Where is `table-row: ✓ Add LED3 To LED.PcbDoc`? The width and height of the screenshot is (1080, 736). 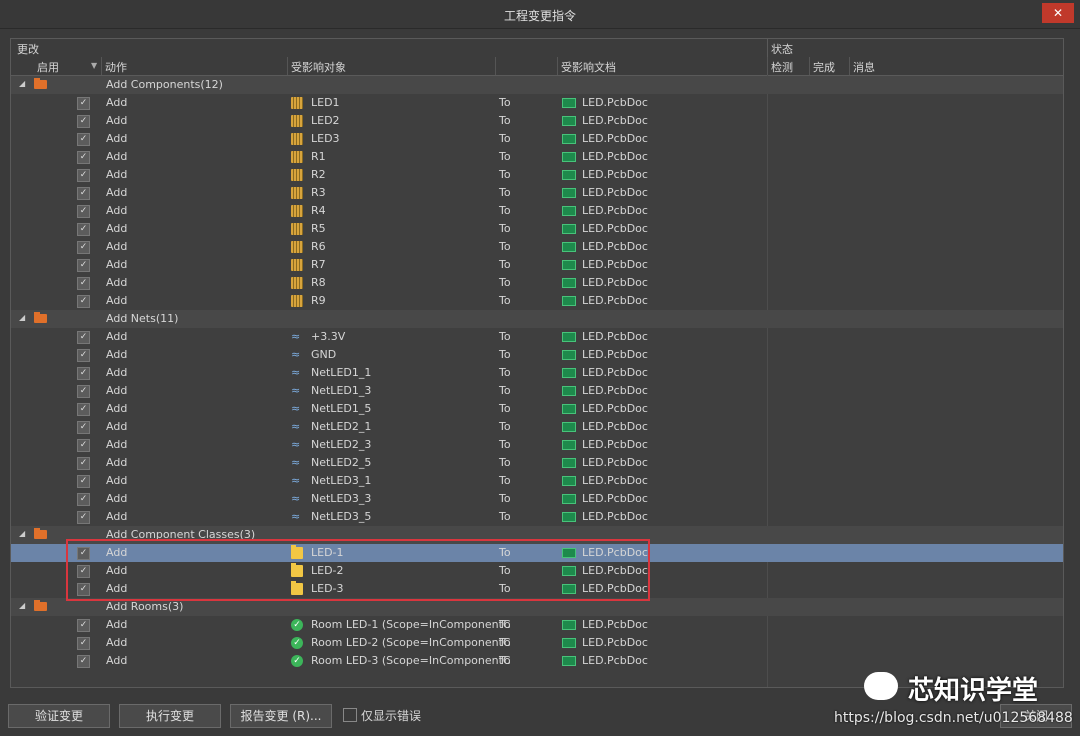
table-row: ✓ Add LED3 To LED.PcbDoc is located at coordinates (537, 139).